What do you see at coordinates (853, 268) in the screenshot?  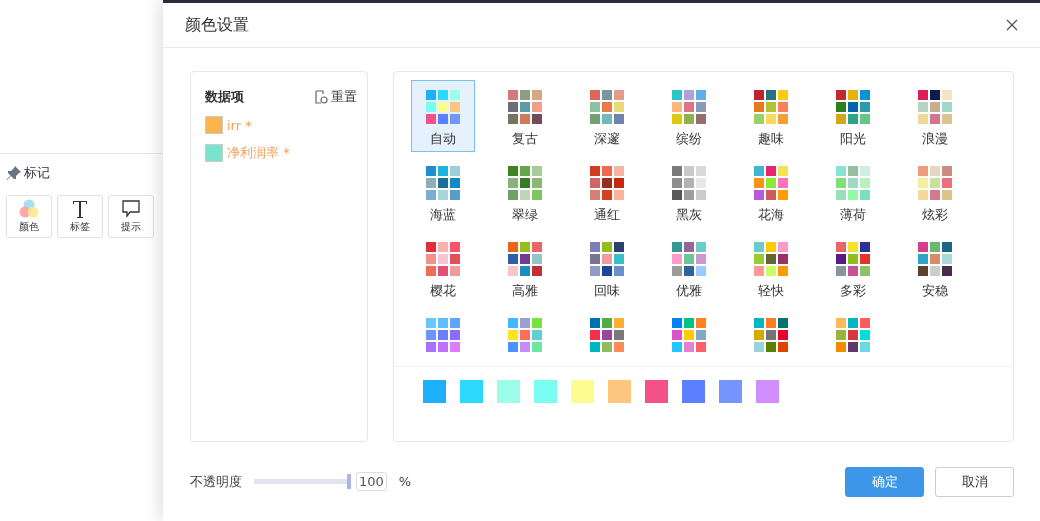 I see `palette-option: 多彩` at bounding box center [853, 268].